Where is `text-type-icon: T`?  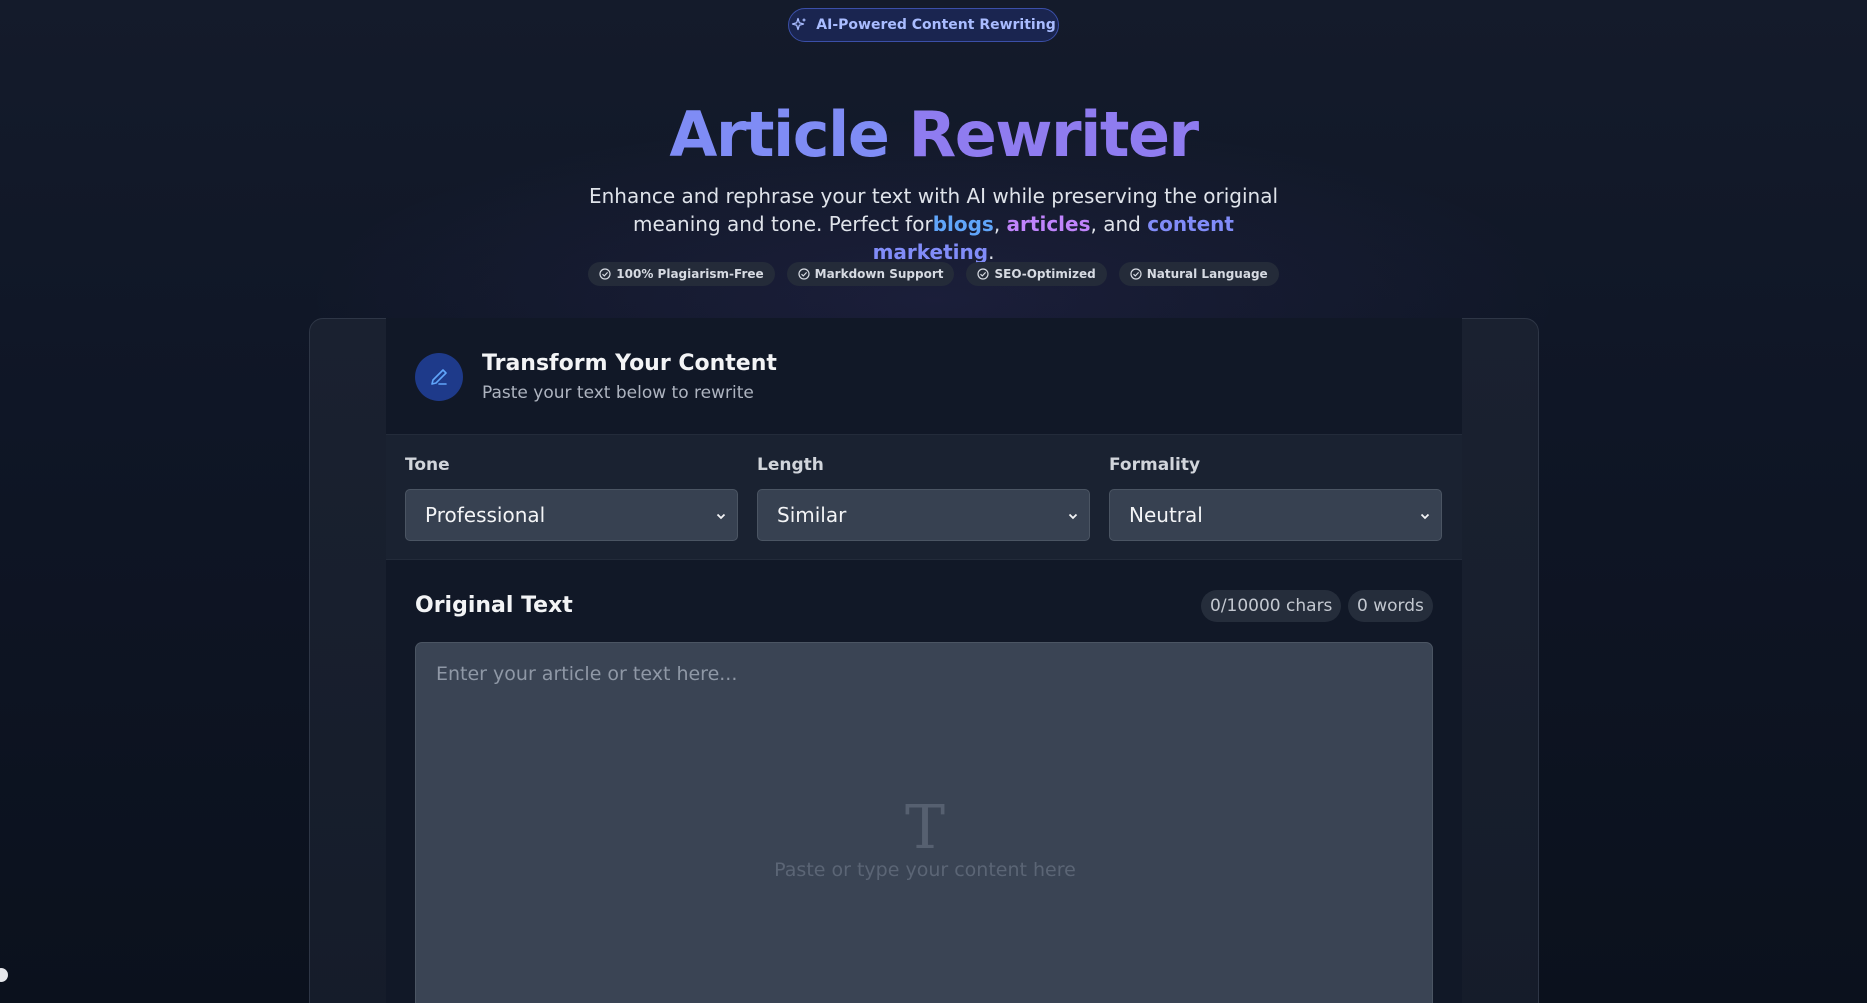 text-type-icon: T is located at coordinates (925, 828).